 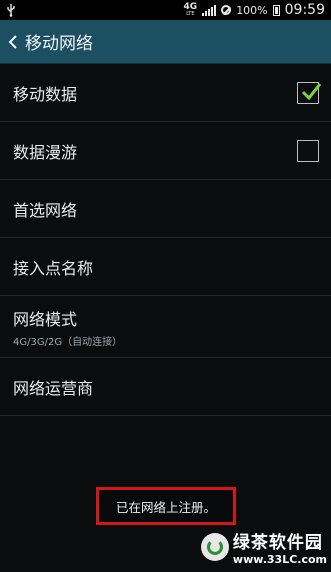 I want to click on status-bar: 4G LTE 100% 09:59, so click(x=165, y=10).